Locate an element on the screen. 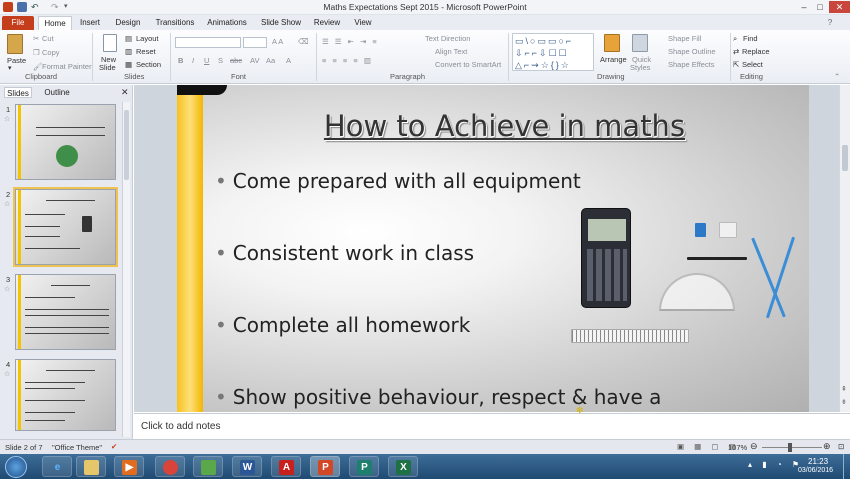 The image size is (850, 479). collapse-ribbon-icon: ⌃ is located at coordinates (837, 76).